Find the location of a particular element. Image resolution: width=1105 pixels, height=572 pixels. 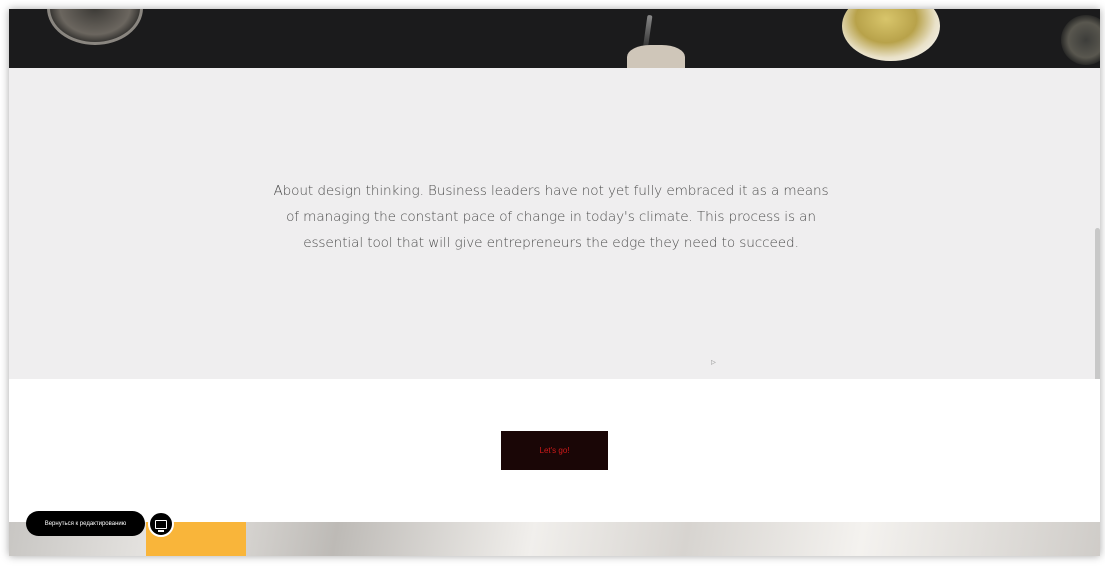

bowl-image is located at coordinates (891, 35).